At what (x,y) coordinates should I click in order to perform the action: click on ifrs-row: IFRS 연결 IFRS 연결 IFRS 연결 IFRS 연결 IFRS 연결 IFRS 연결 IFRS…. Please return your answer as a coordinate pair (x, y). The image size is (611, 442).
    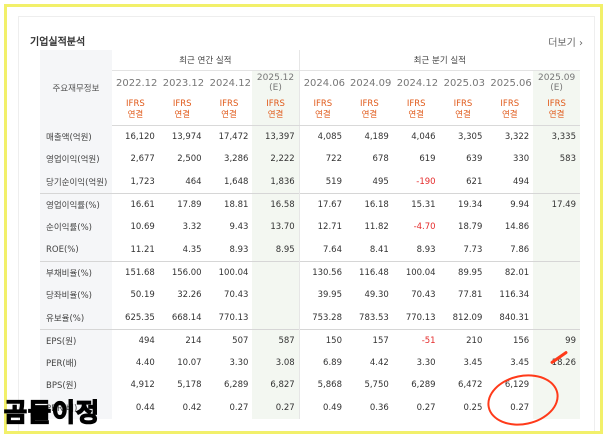
    Looking at the image, I should click on (310, 110).